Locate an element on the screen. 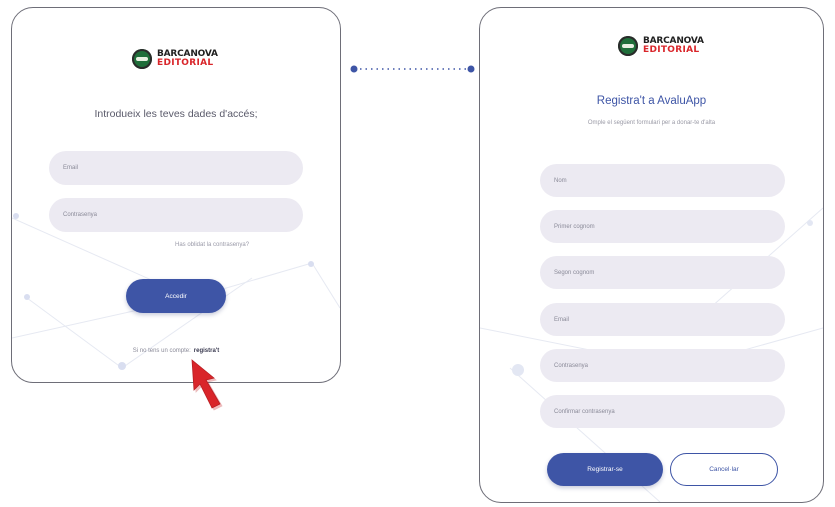 The height and width of the screenshot is (507, 835). connector-line is located at coordinates (412, 69).